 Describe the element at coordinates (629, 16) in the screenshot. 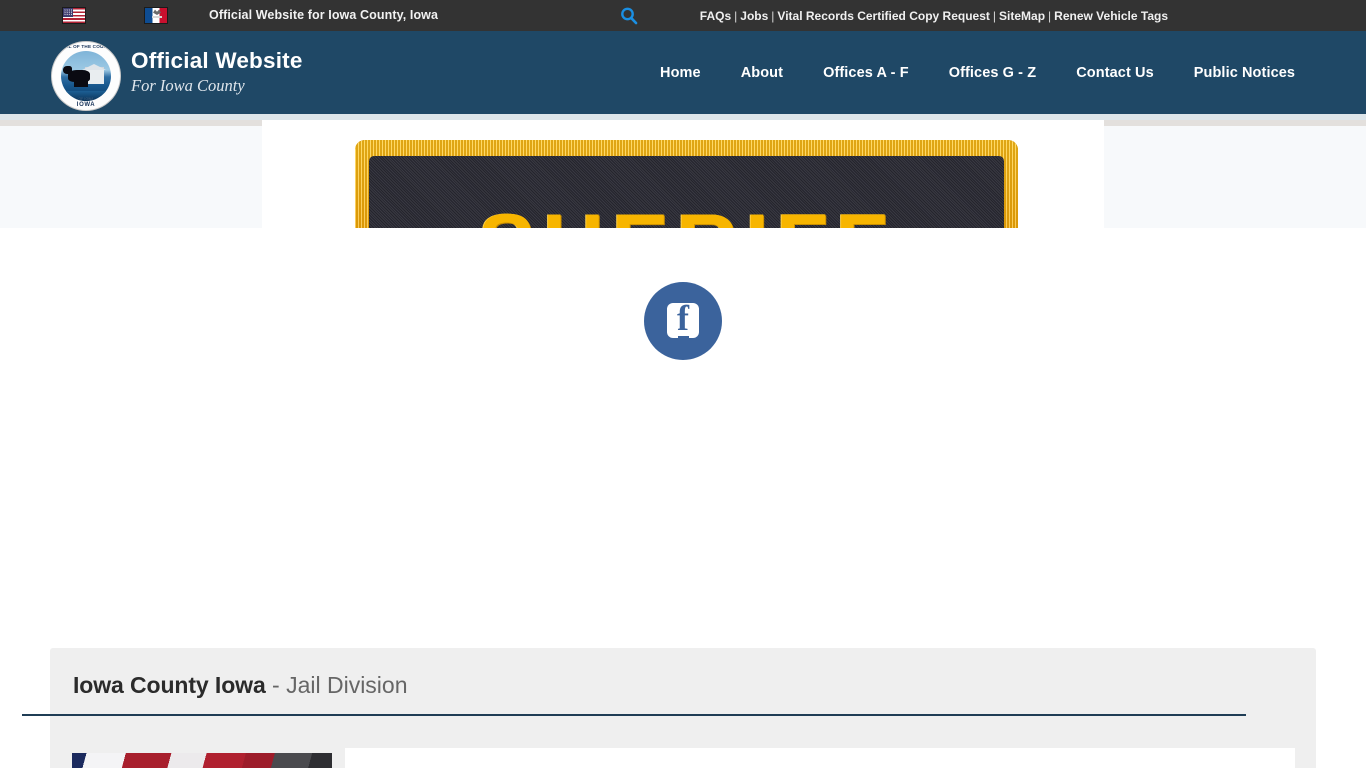

I see `search-icon` at that location.